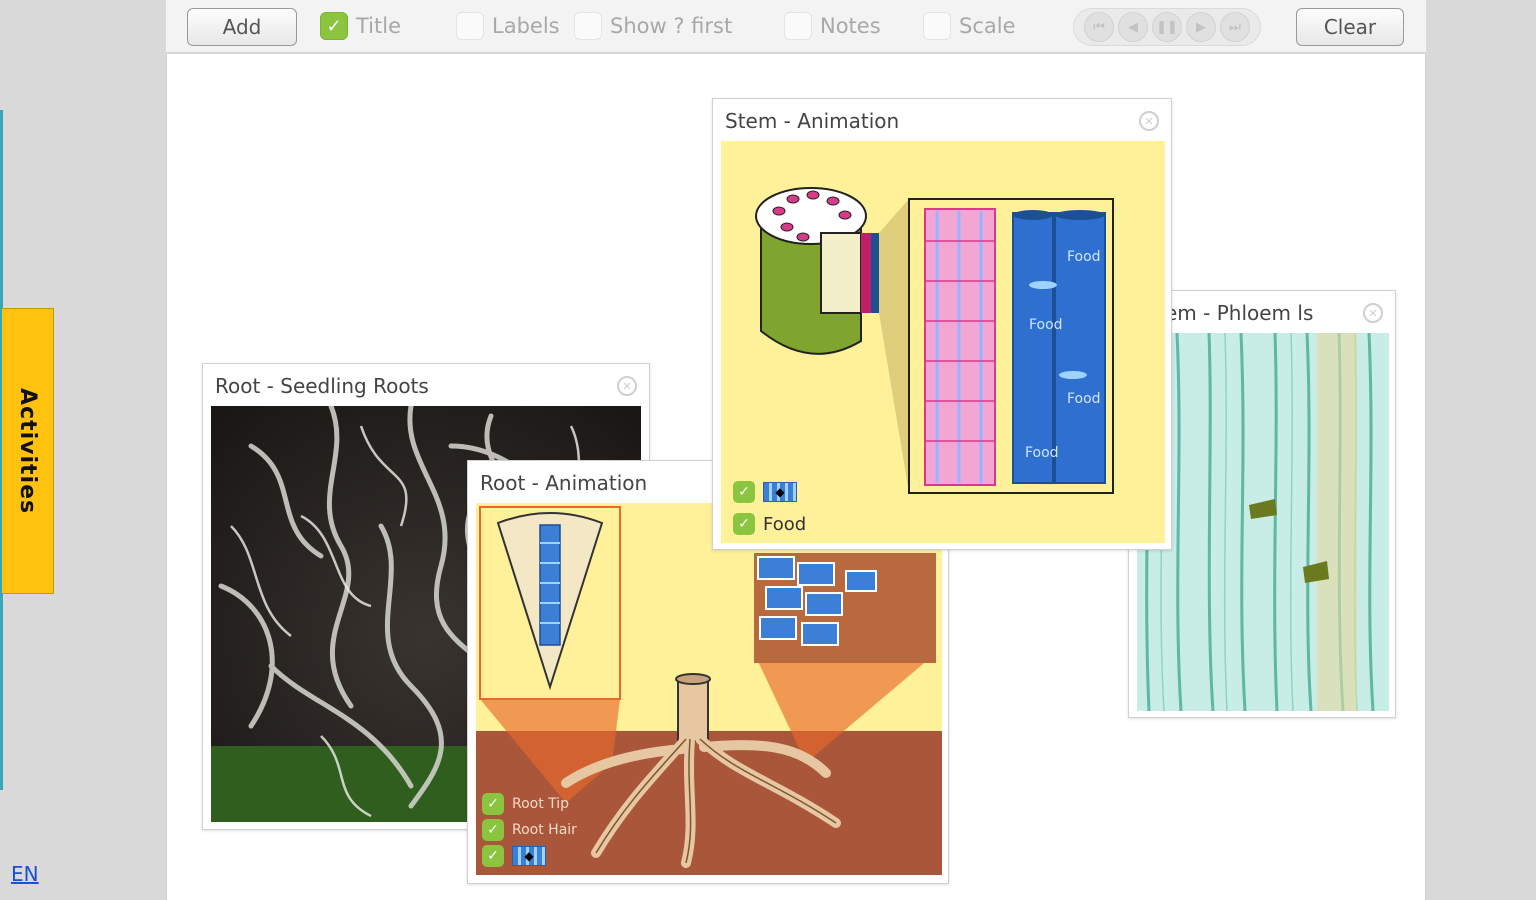 The width and height of the screenshot is (1536, 900). I want to click on root-tip-toggle: ✓ Root Tip, so click(529, 804).